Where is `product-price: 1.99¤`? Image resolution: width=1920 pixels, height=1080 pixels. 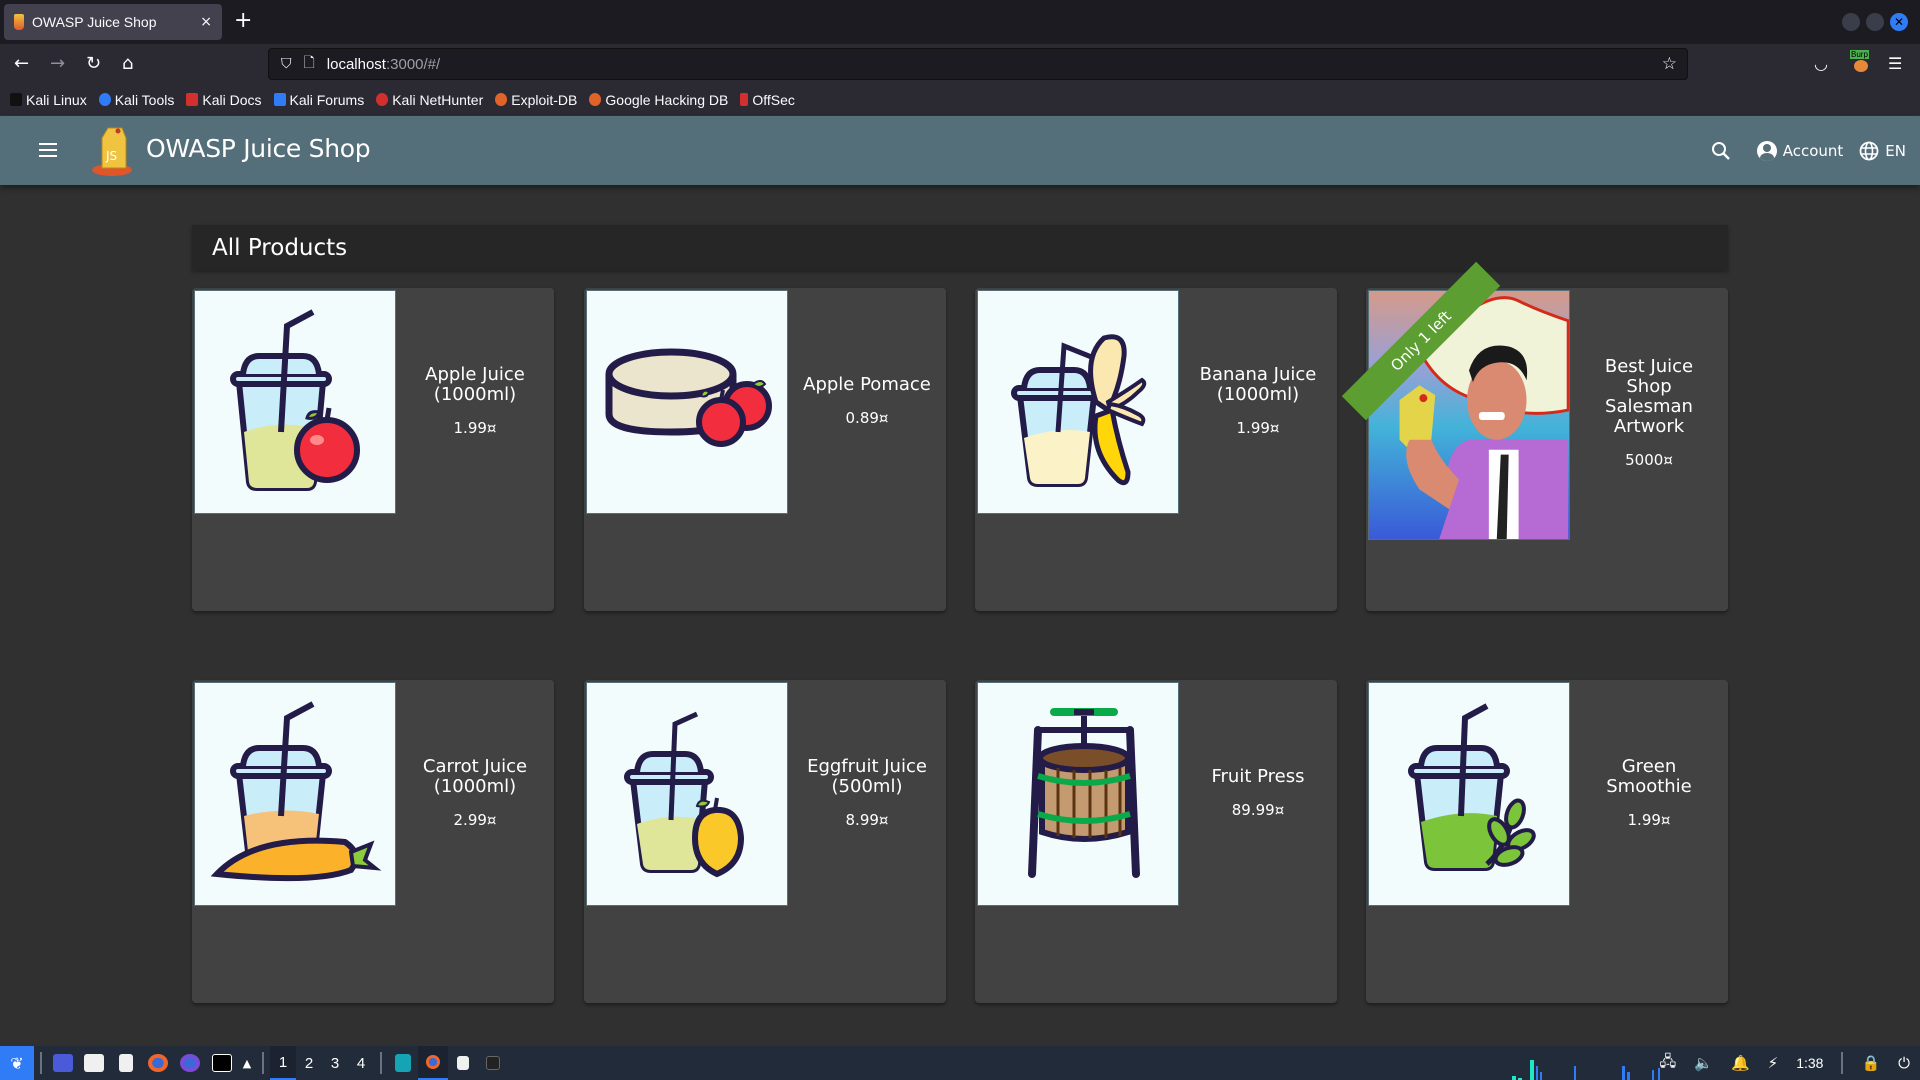 product-price: 1.99¤ is located at coordinates (475, 428).